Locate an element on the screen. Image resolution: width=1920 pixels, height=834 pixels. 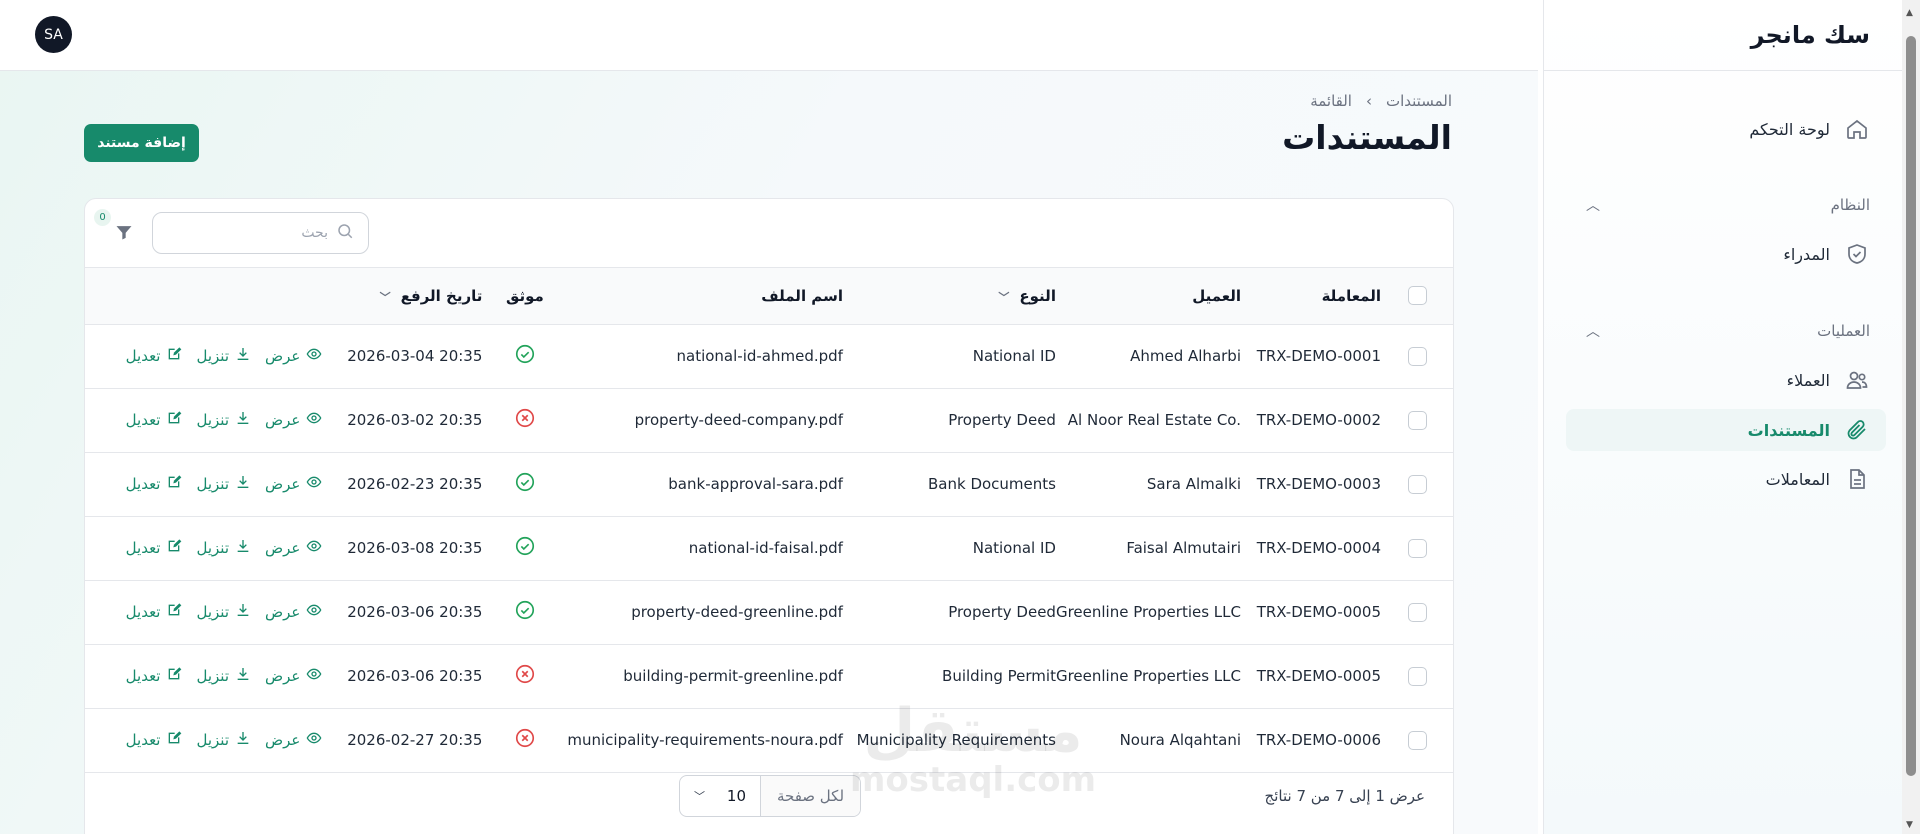
cell-filename: property-deed-greenline.pdf is located at coordinates (737, 612).